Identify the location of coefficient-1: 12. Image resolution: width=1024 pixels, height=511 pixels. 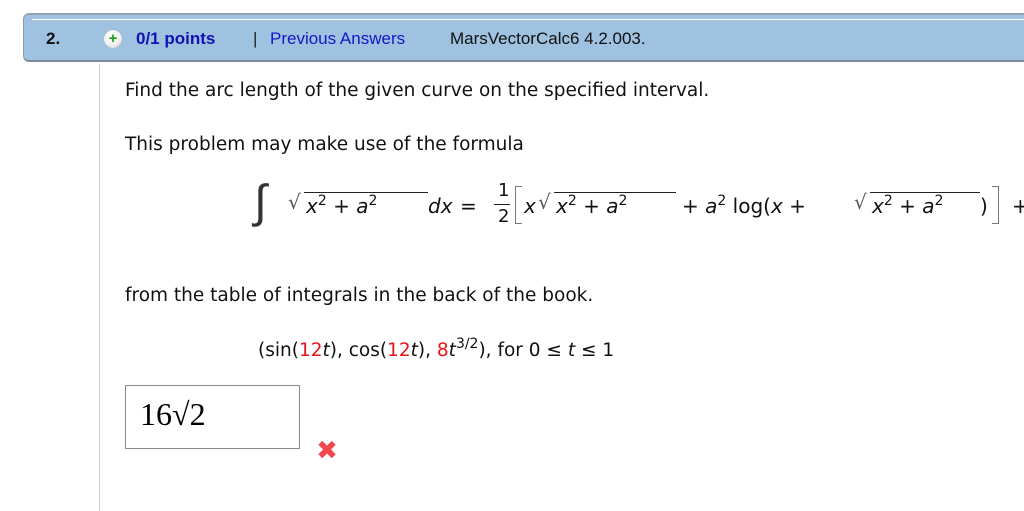
(310, 350).